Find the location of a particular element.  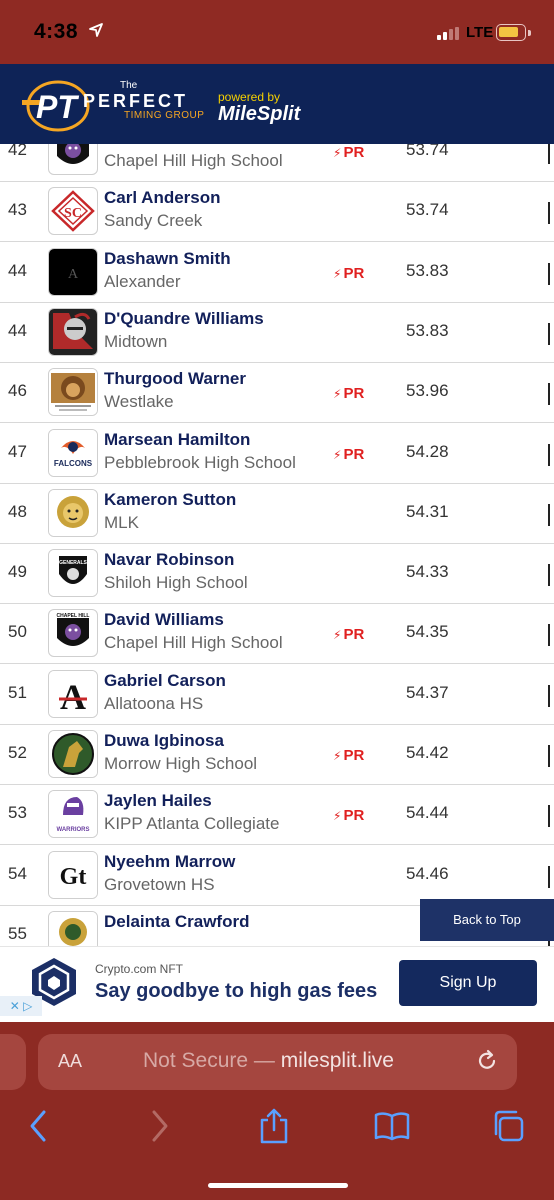

school-name-link: Shiloh High School is located at coordinates (176, 583).